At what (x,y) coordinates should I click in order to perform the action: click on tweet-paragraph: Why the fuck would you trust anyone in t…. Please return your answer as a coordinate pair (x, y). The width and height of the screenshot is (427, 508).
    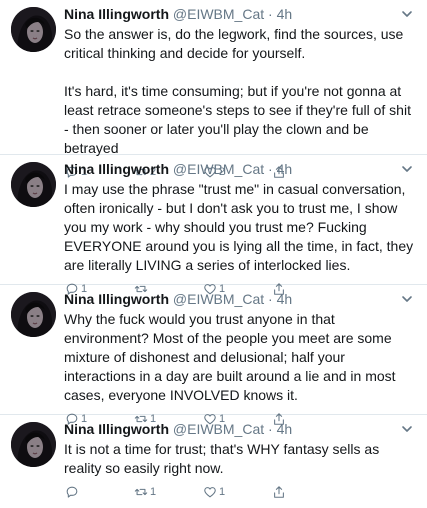
    Looking at the image, I should click on (230, 357).